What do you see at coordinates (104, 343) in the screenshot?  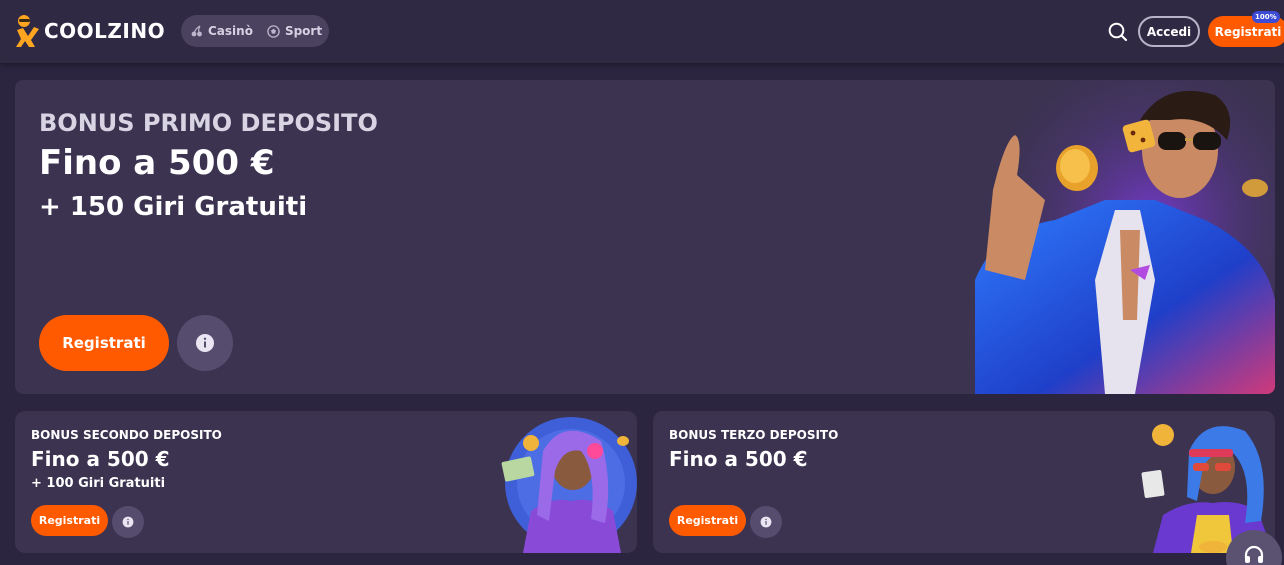 I see `hero-register-button: Registrati` at bounding box center [104, 343].